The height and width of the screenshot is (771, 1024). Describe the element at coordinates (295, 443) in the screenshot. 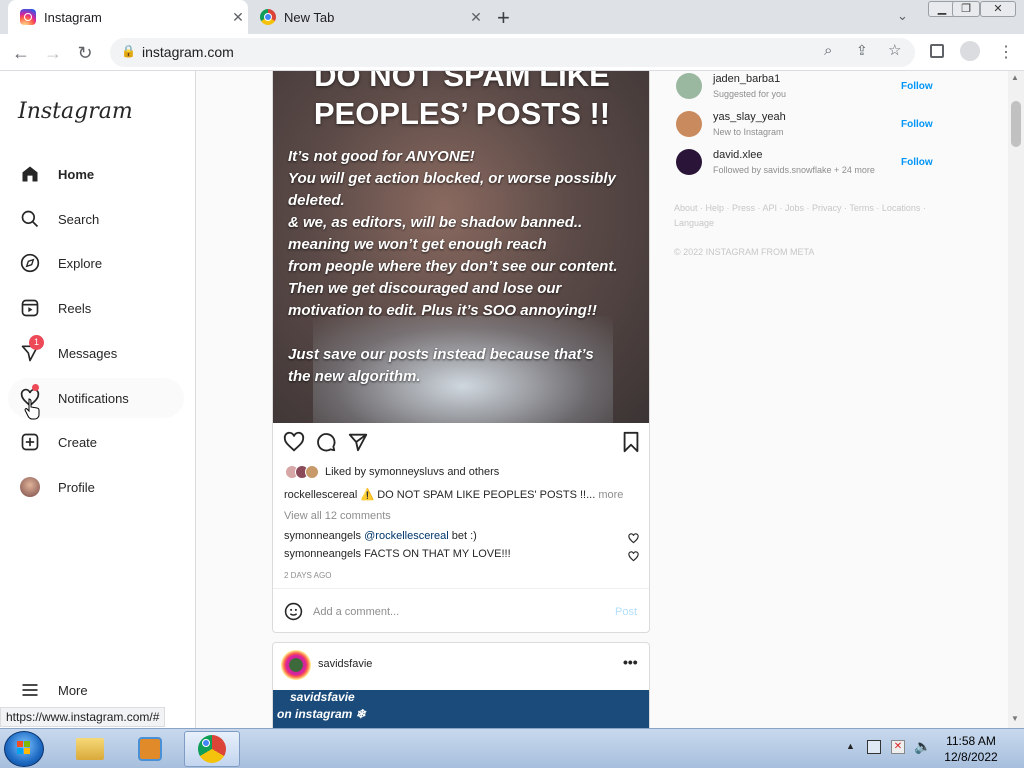

I see `like-heart-icon` at that location.